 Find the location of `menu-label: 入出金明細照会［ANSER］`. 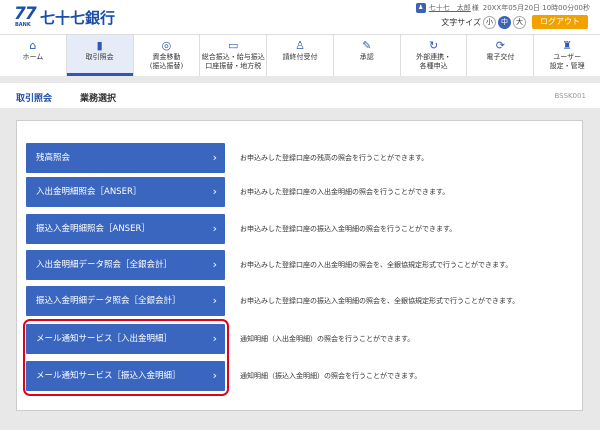

menu-label: 入出金明細照会［ANSER］ is located at coordinates (89, 192).